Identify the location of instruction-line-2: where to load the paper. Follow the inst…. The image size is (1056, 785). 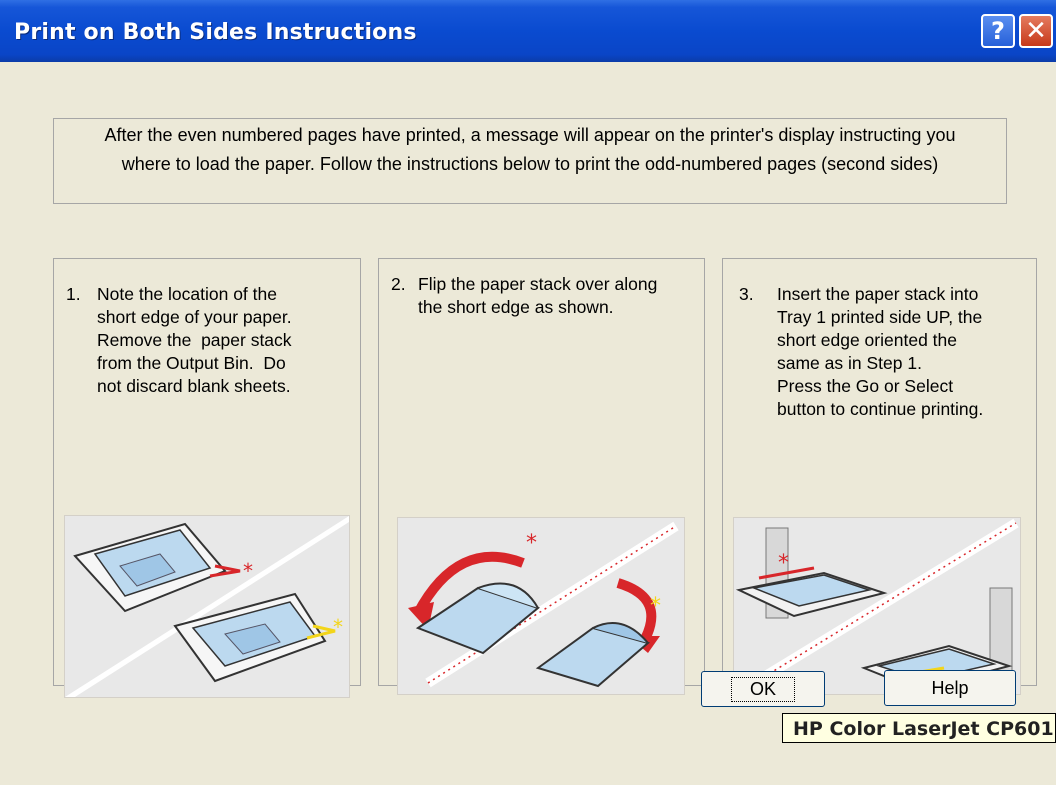
(530, 164).